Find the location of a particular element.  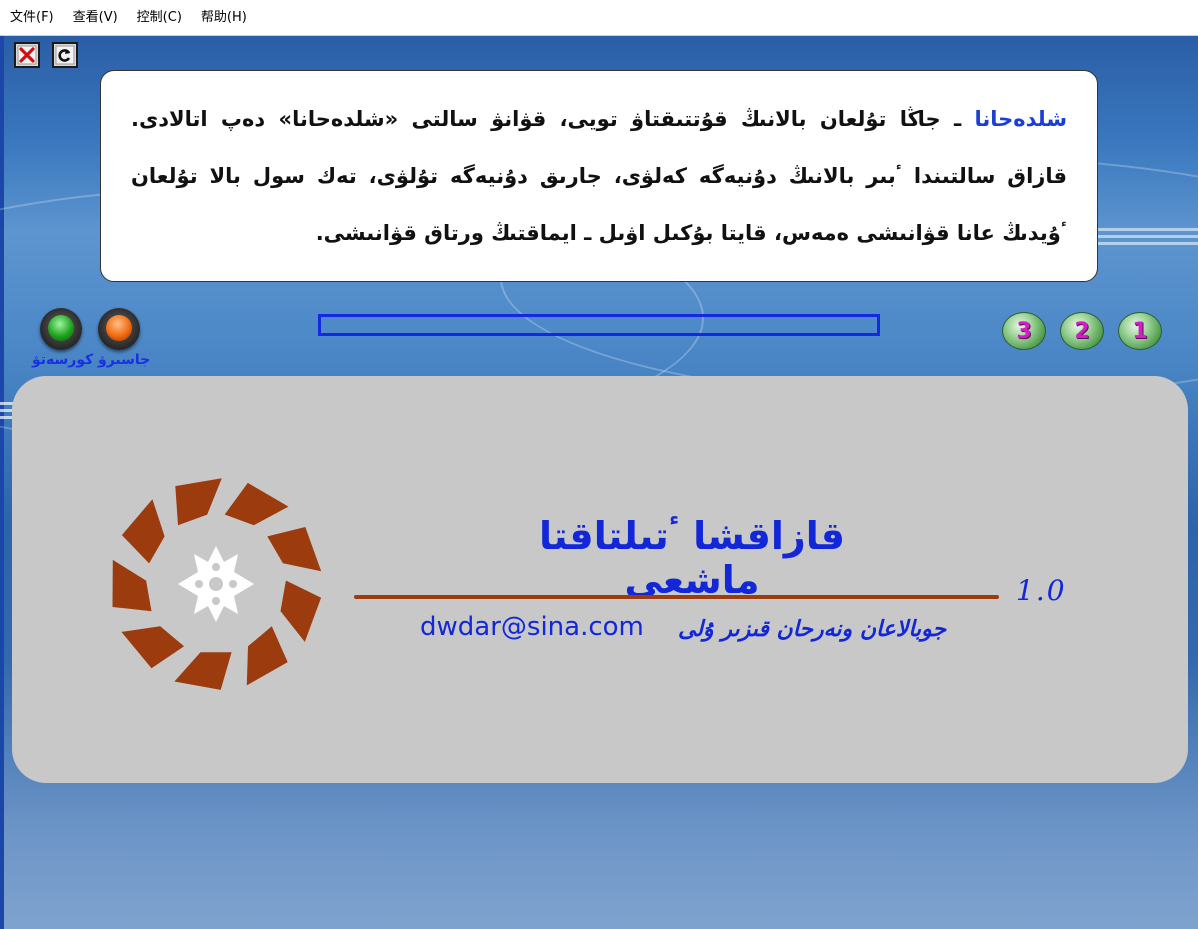

page-button-3: 3 is located at coordinates (1024, 331).